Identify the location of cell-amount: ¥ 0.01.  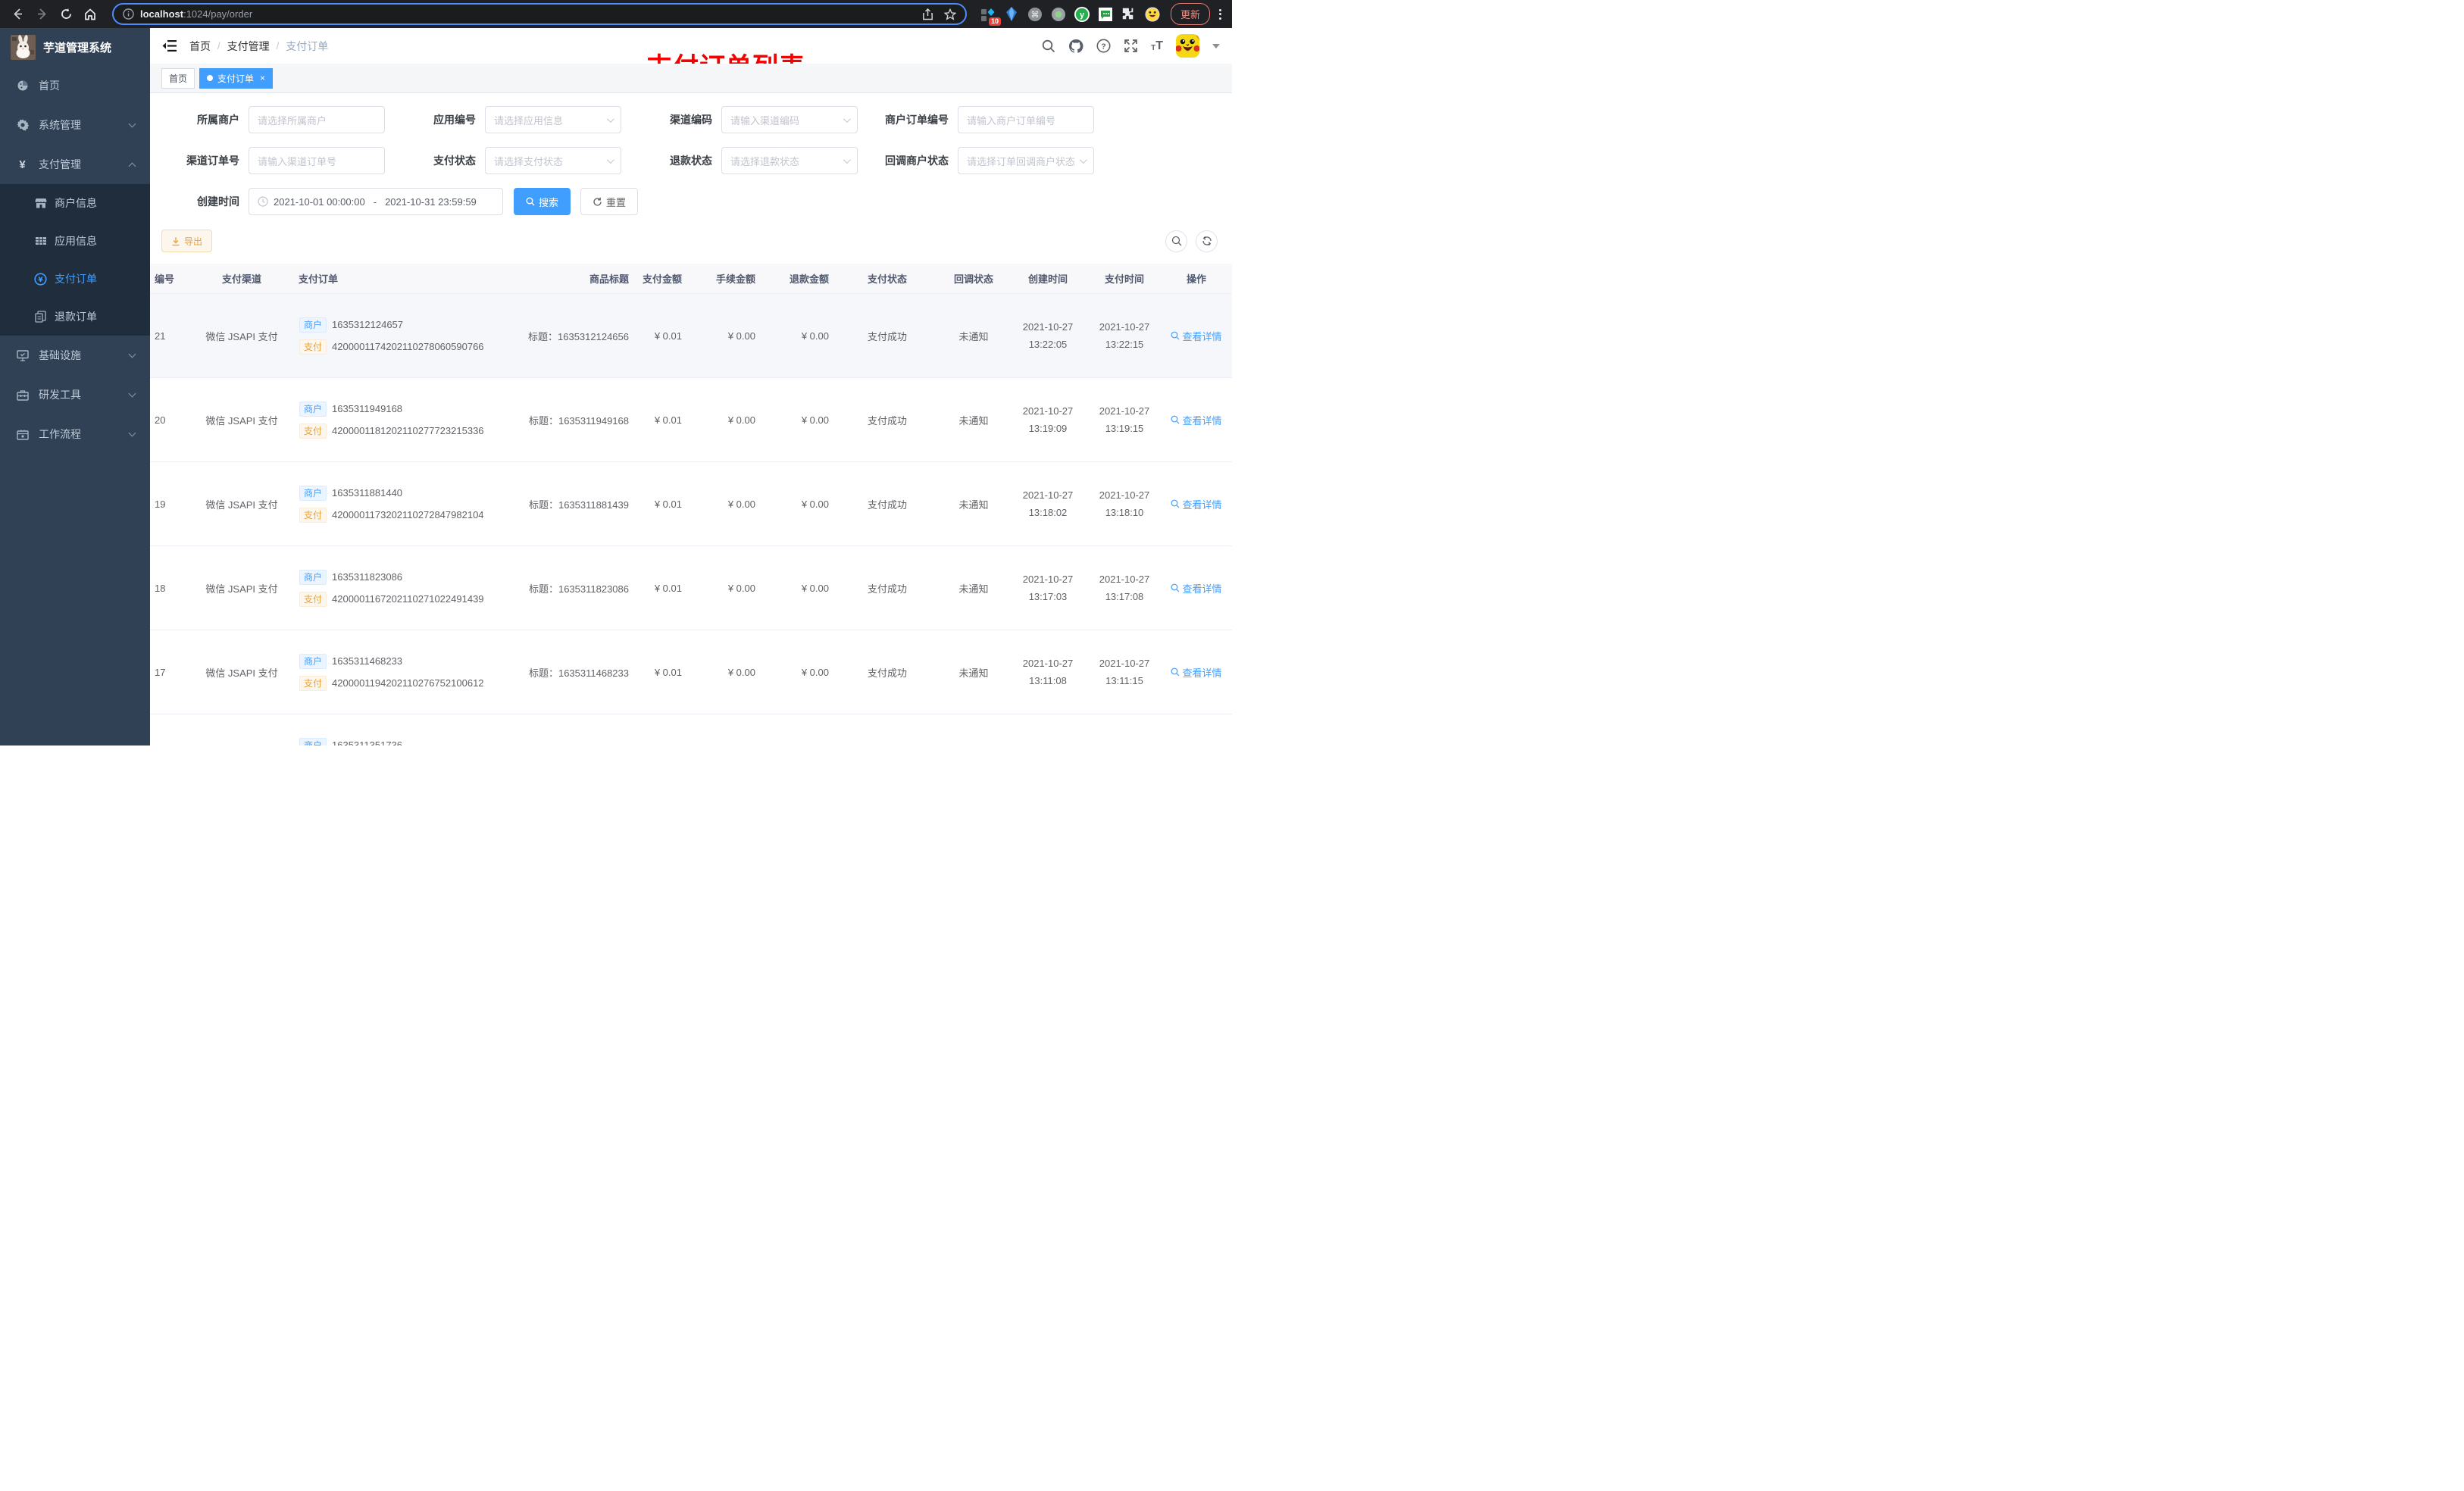
(668, 672).